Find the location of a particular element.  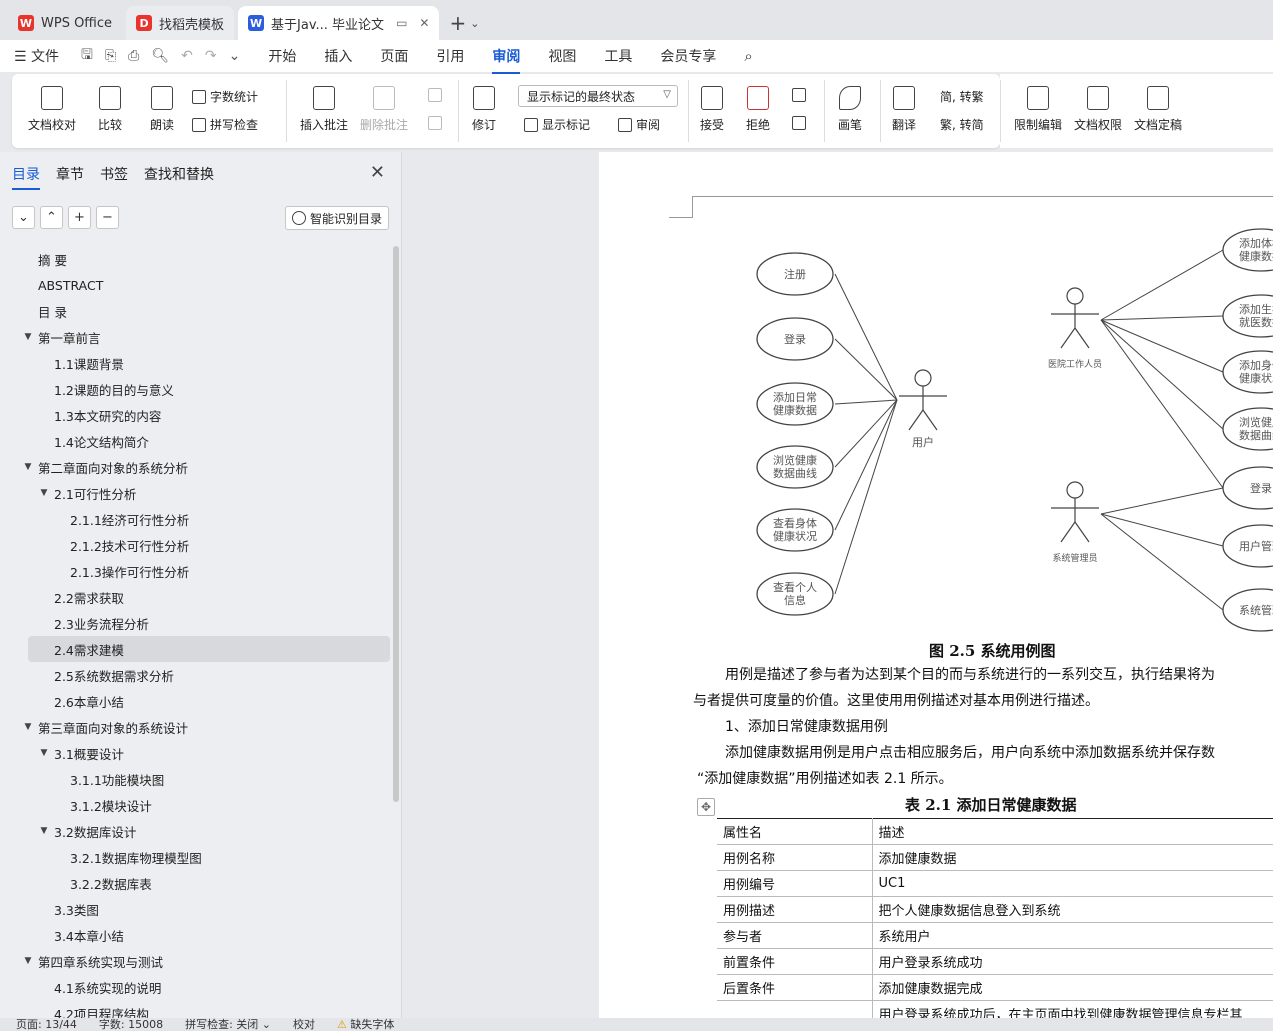

toc-item: ▼ 3.2数据库设计 is located at coordinates (196, 831).